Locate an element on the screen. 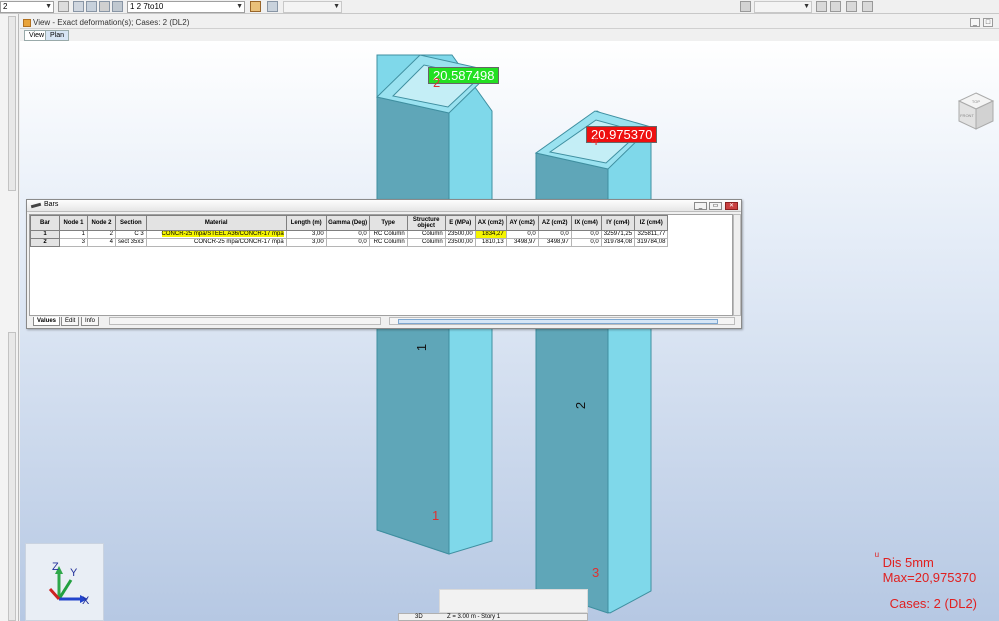  cell-ax: 1834,27 is located at coordinates (490, 234).